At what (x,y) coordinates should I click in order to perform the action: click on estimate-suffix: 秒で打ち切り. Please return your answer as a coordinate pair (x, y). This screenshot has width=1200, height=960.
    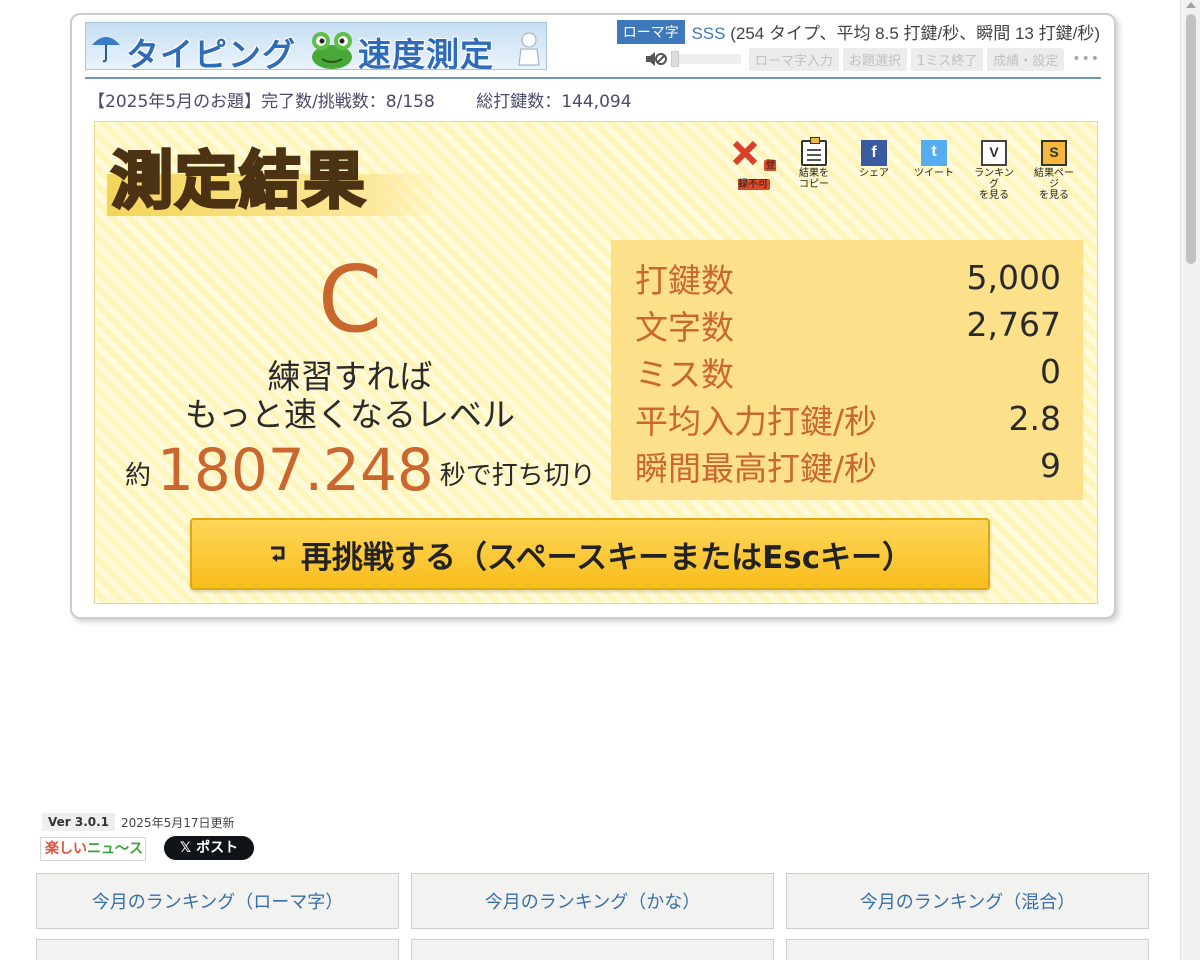
    Looking at the image, I should click on (517, 476).